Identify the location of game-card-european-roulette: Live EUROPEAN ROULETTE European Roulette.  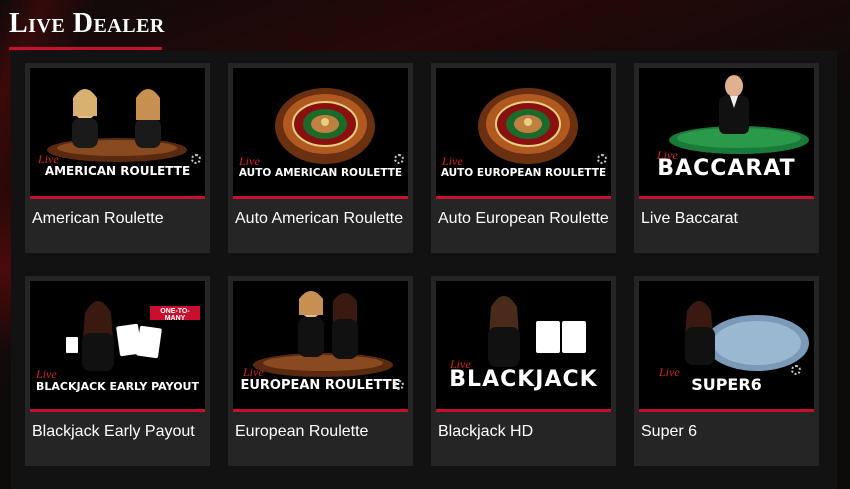
(320, 371).